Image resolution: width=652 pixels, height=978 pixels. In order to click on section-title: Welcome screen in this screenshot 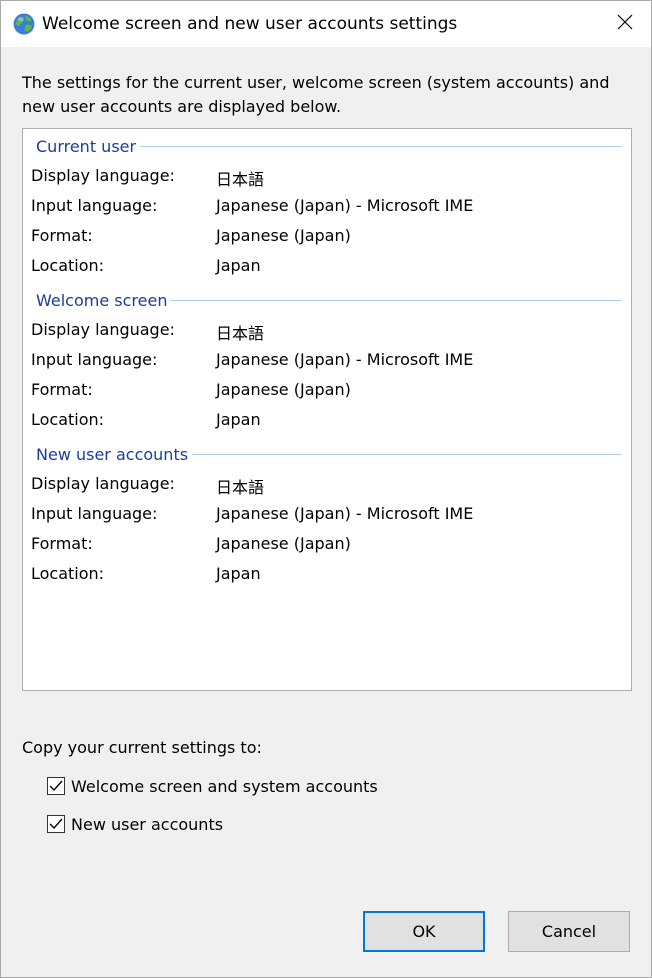, I will do `click(102, 300)`.